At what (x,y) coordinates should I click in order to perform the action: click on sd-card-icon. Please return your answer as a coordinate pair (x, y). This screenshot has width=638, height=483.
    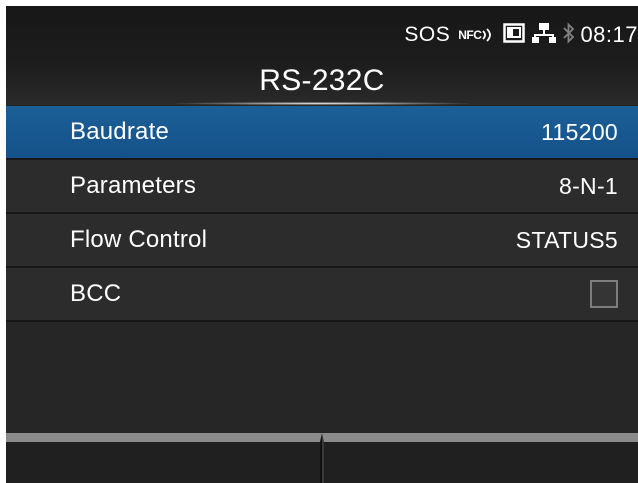
    Looking at the image, I should click on (514, 35).